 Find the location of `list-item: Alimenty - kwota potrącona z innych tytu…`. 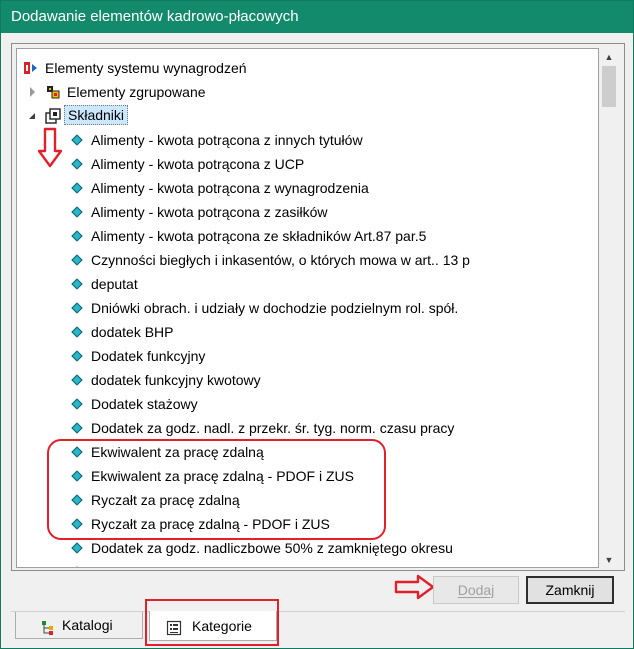

list-item: Alimenty - kwota potrącona z innych tytu… is located at coordinates (307, 140).